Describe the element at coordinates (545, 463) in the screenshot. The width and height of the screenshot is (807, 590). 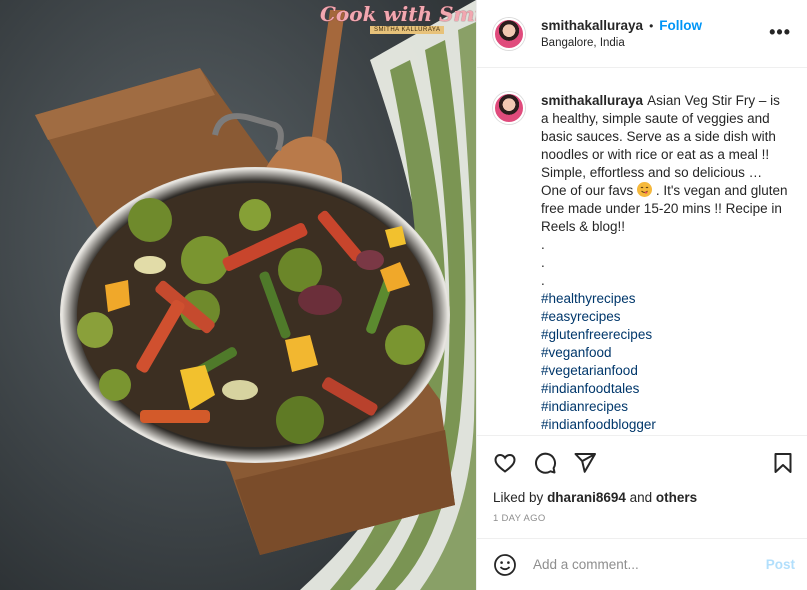
I see `comment-icon` at that location.